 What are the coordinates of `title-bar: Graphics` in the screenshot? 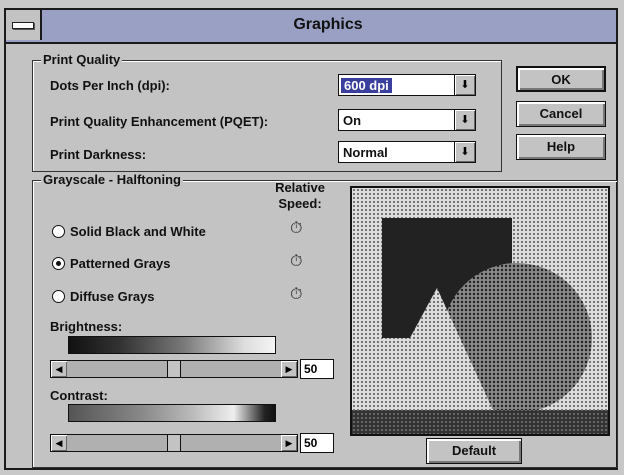 It's located at (311, 27).